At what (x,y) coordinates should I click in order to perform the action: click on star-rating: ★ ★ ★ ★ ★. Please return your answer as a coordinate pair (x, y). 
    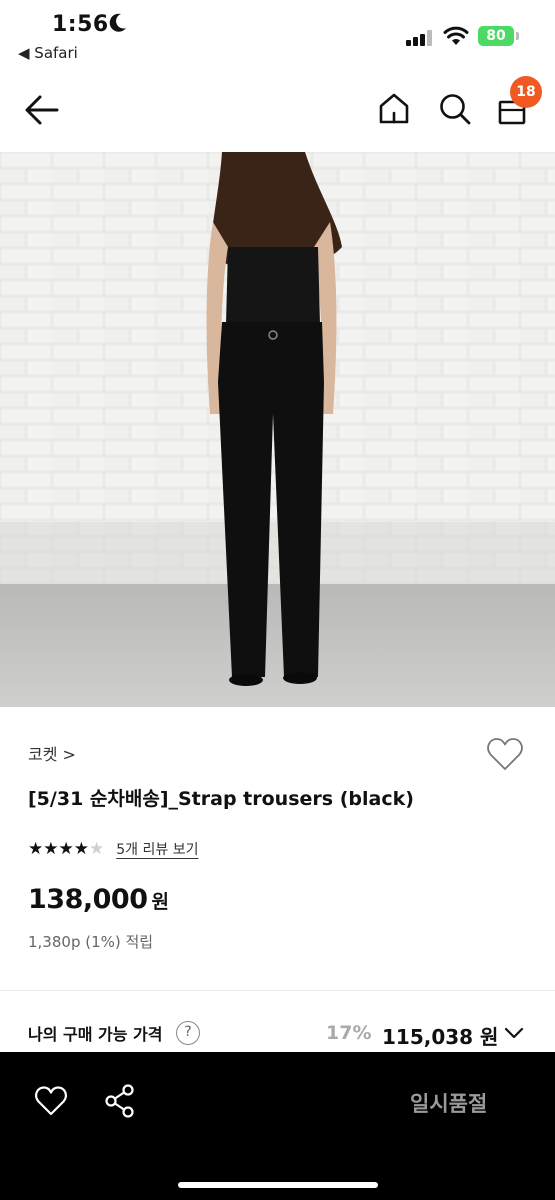
    Looking at the image, I should click on (66, 848).